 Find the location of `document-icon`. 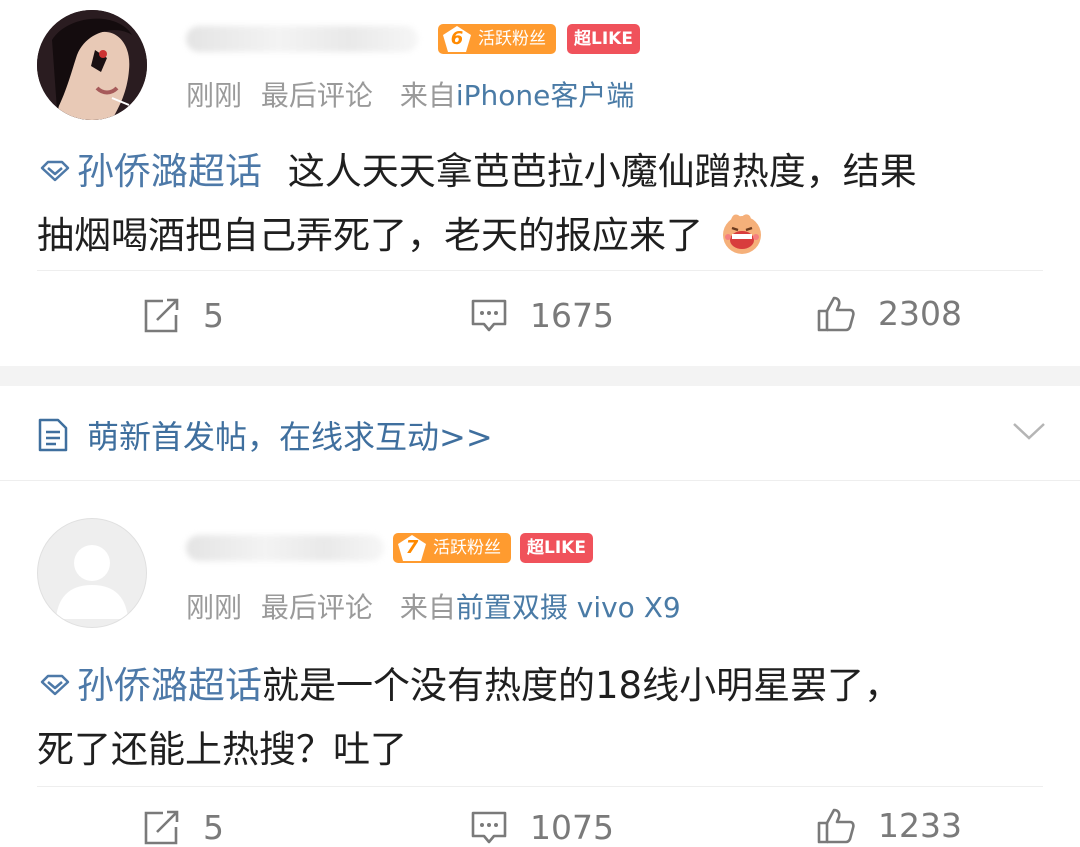

document-icon is located at coordinates (53, 435).